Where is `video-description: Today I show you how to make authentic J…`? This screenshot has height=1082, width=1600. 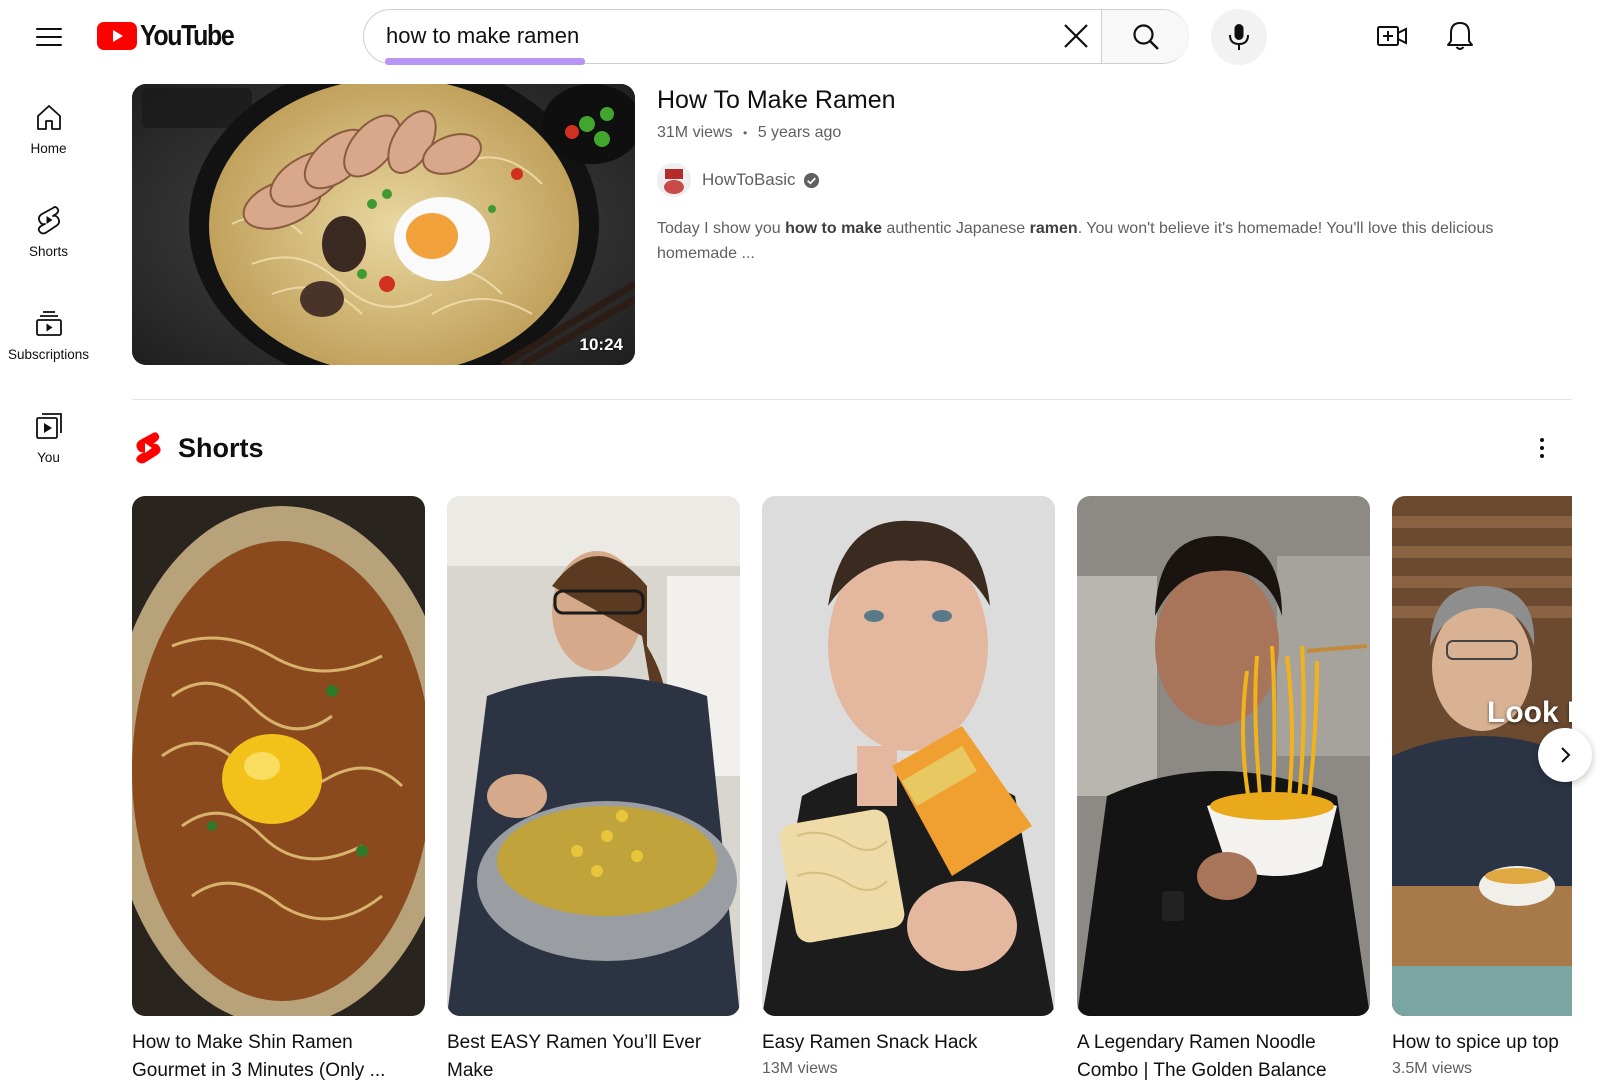
video-description: Today I show you how to make authentic J… is located at coordinates (1097, 241).